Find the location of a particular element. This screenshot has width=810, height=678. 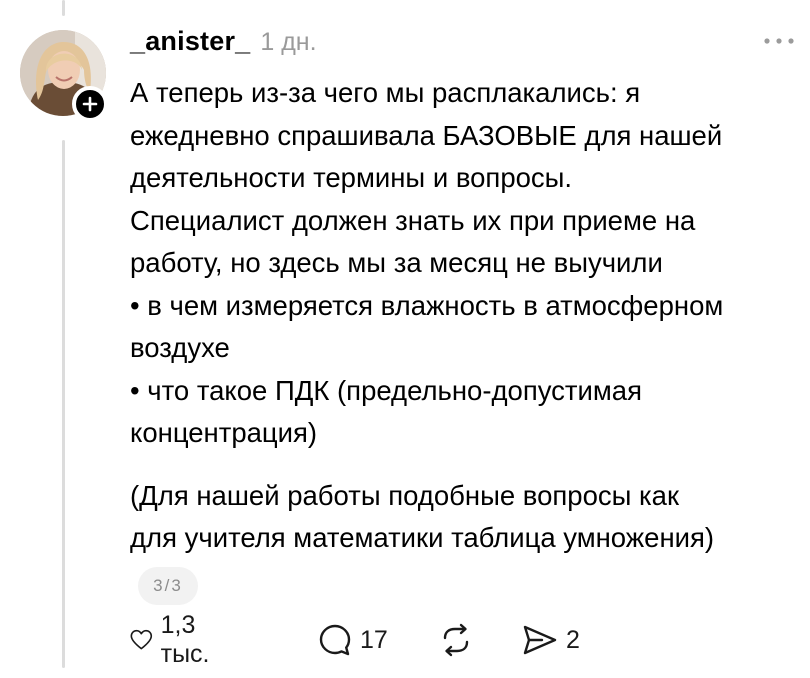

share-button: 2 is located at coordinates (551, 640).